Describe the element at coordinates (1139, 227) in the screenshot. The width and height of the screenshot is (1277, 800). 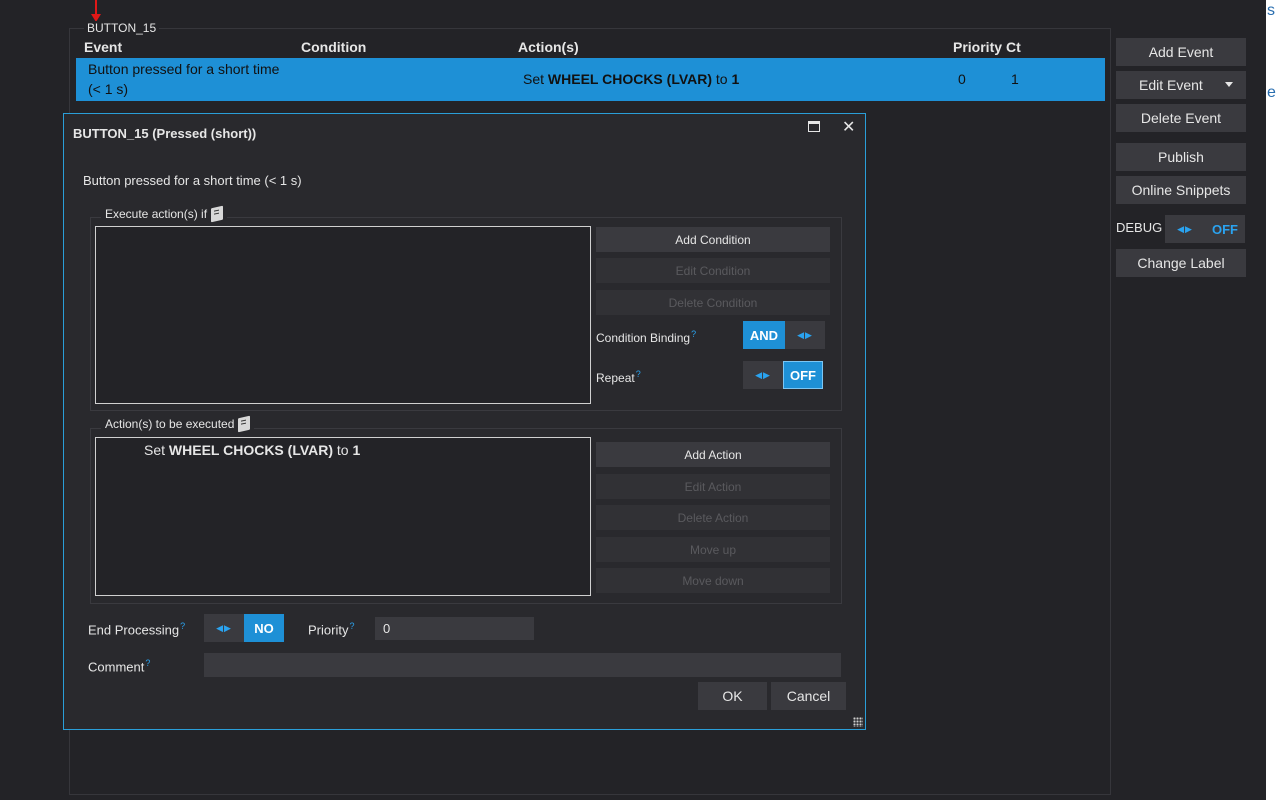
I see `debug-label: DEBUG` at that location.